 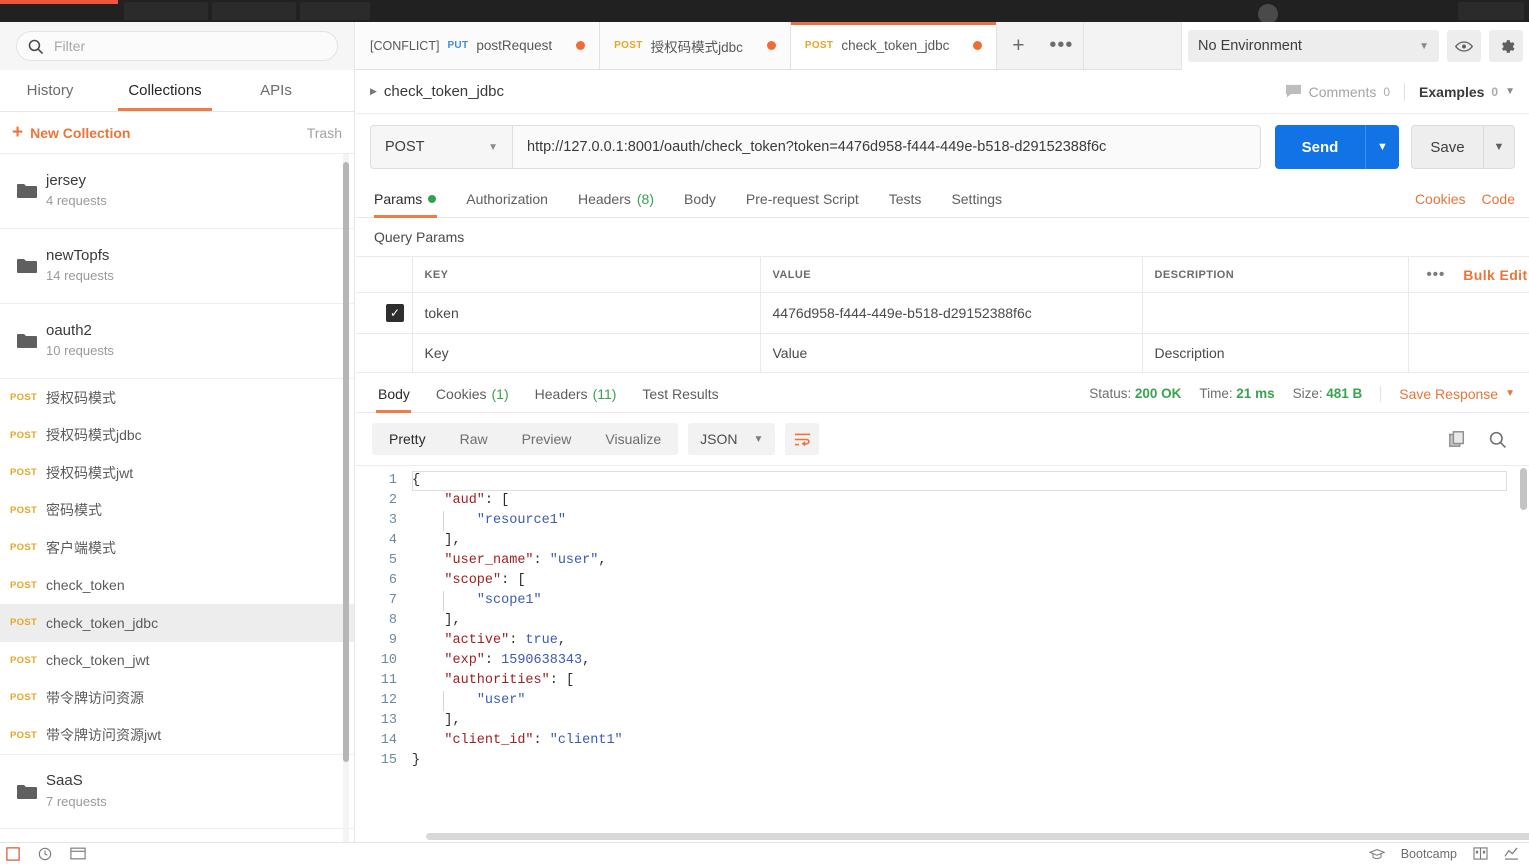 I want to click on bulk-edit-button: Bulk Edit, so click(x=1495, y=275).